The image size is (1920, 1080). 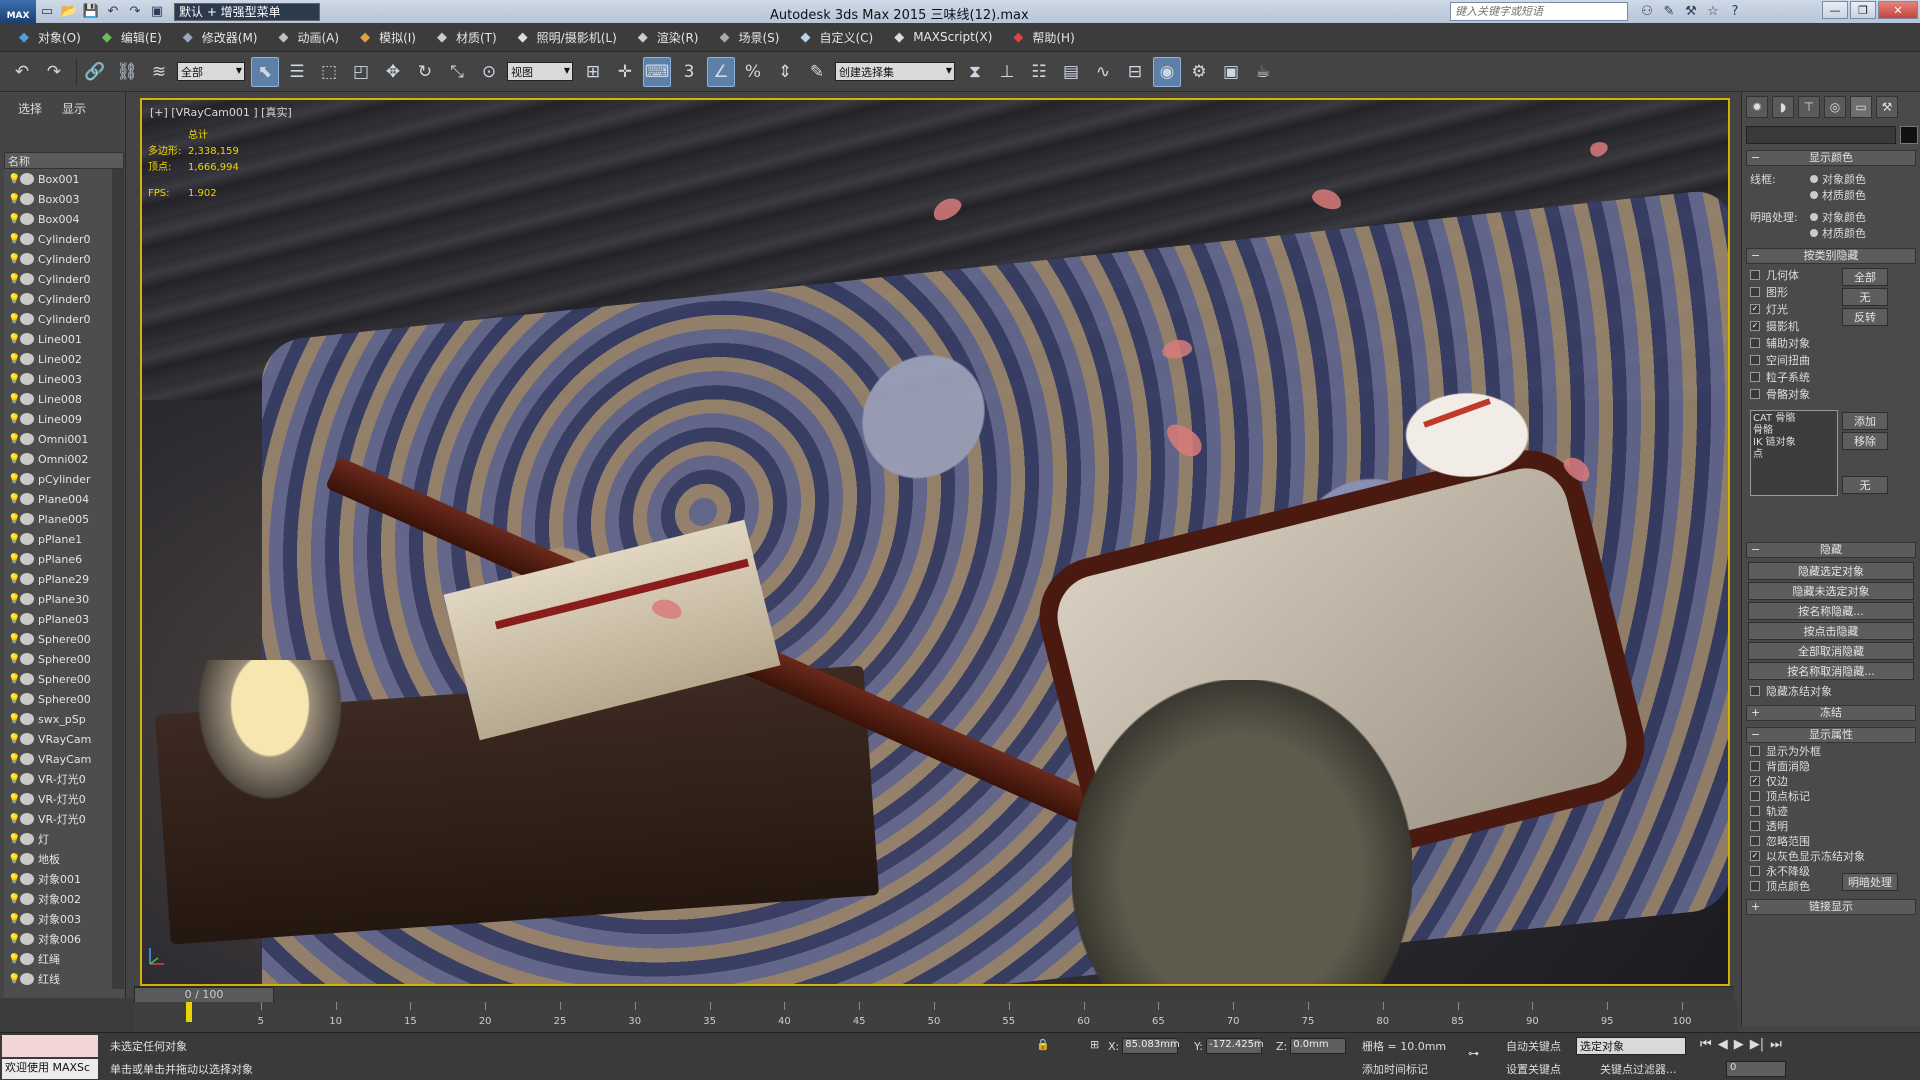 What do you see at coordinates (95, 72) in the screenshot?
I see `select-and-link-icon: 🔗` at bounding box center [95, 72].